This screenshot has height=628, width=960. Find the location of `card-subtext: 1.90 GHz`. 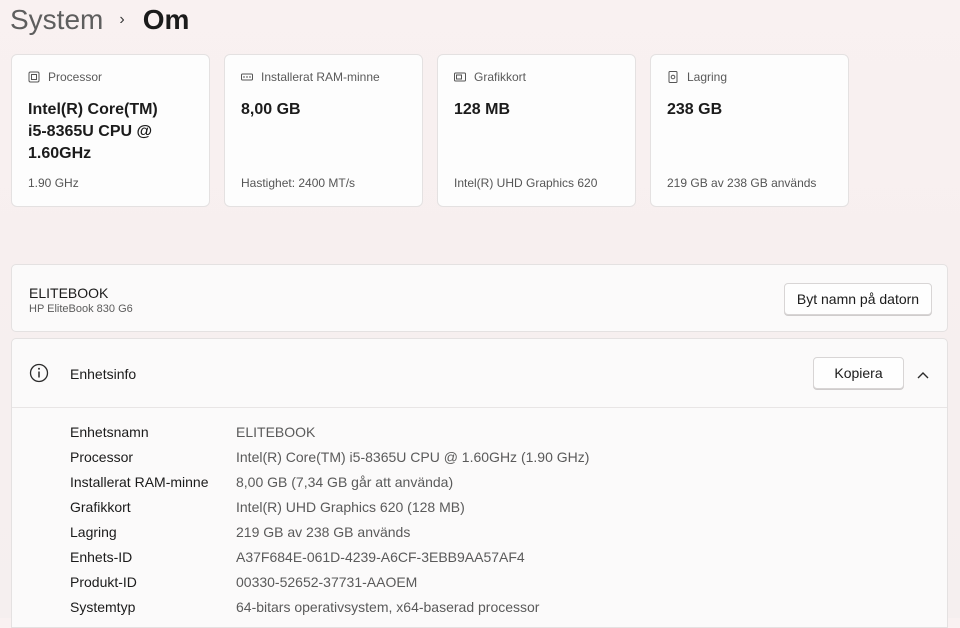

card-subtext: 1.90 GHz is located at coordinates (53, 183).